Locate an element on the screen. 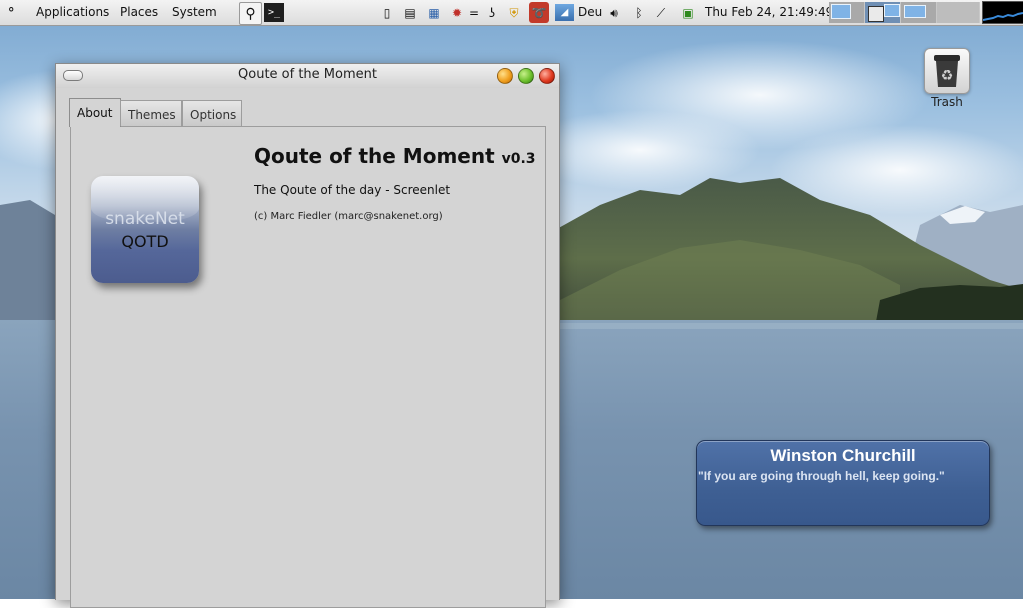 The image size is (1023, 608). search-launcher-icon: ⚲ is located at coordinates (250, 13).